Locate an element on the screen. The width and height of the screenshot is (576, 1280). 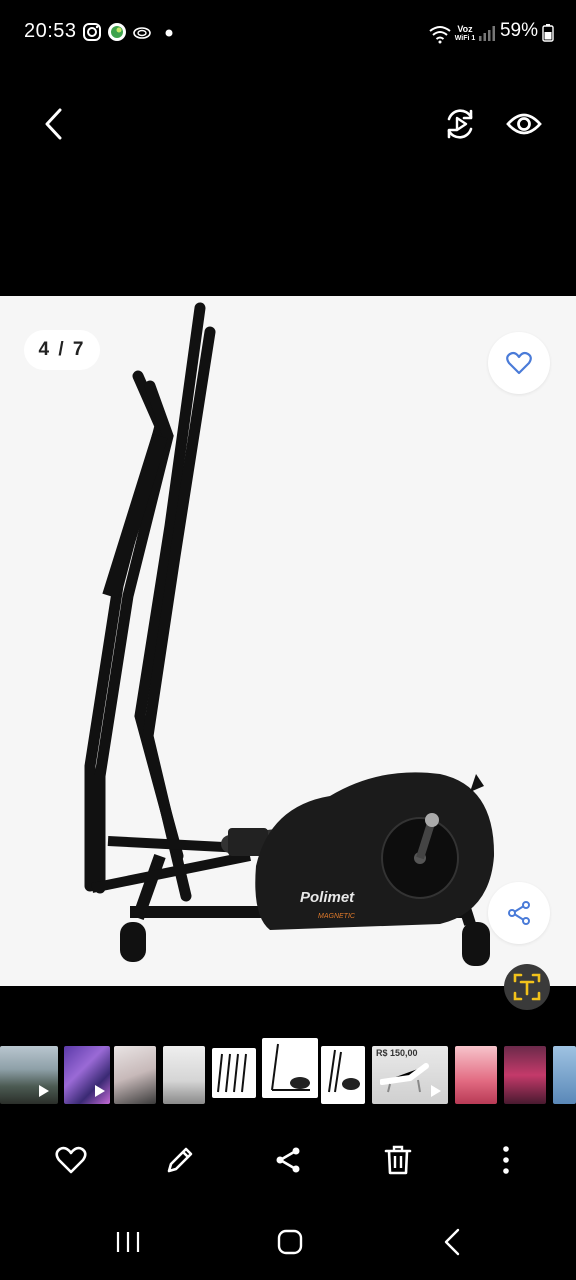
back-button is located at coordinates (54, 124).